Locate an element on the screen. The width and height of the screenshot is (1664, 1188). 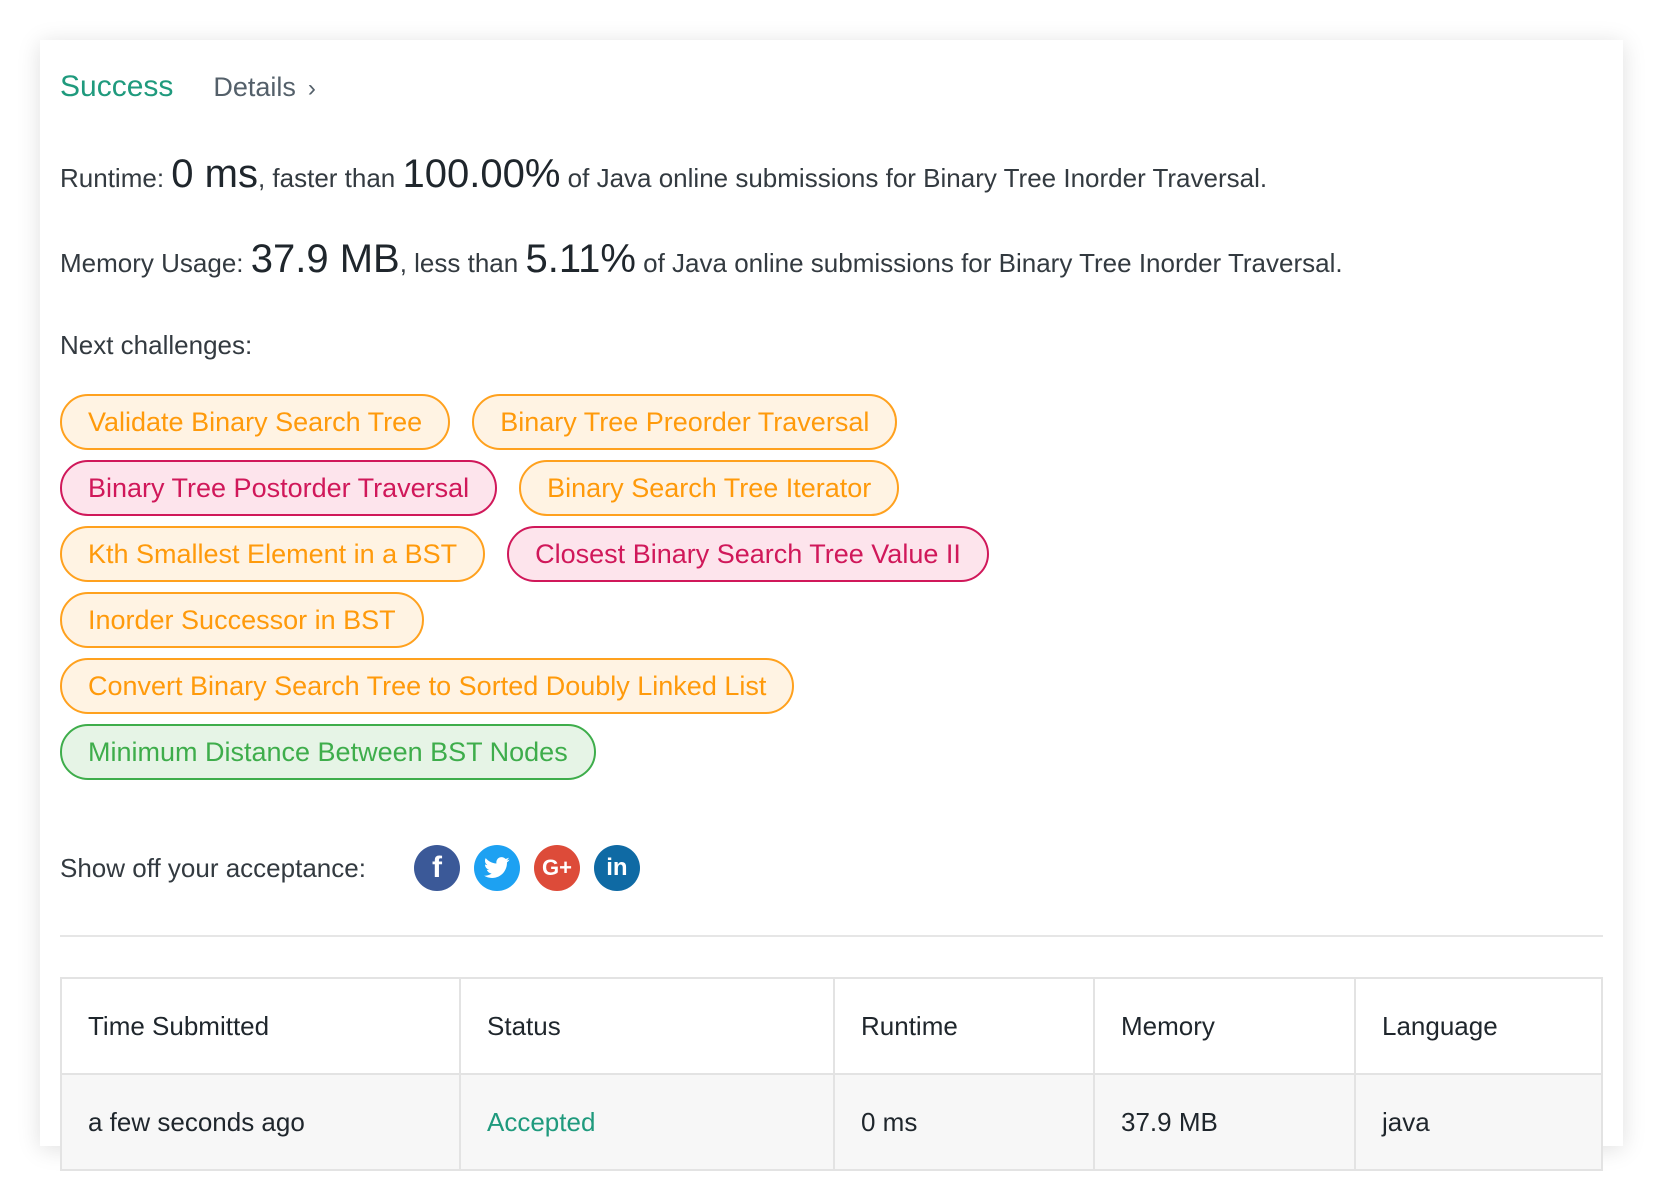
challenge-tag: Kth Smallest Element in a BST is located at coordinates (273, 554).